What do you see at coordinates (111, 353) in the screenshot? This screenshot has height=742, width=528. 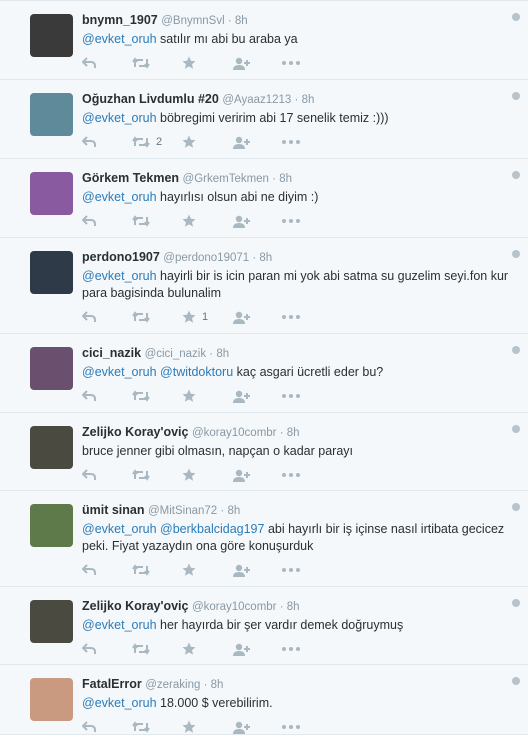 I see `user-name: cici_nazik` at bounding box center [111, 353].